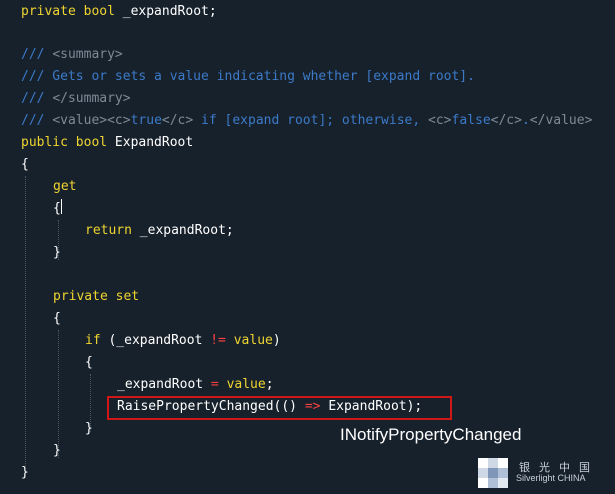 The width and height of the screenshot is (615, 494). I want to click on code-line-assign: _expandRoot = value;, so click(195, 385).